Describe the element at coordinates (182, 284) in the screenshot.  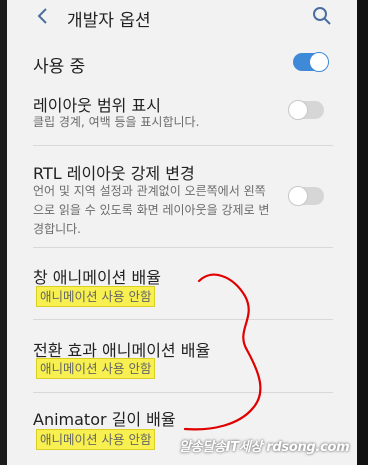
I see `list-item-window-animation-scale: 창 애니메이션 배율 애니메이션 사용 안함` at that location.